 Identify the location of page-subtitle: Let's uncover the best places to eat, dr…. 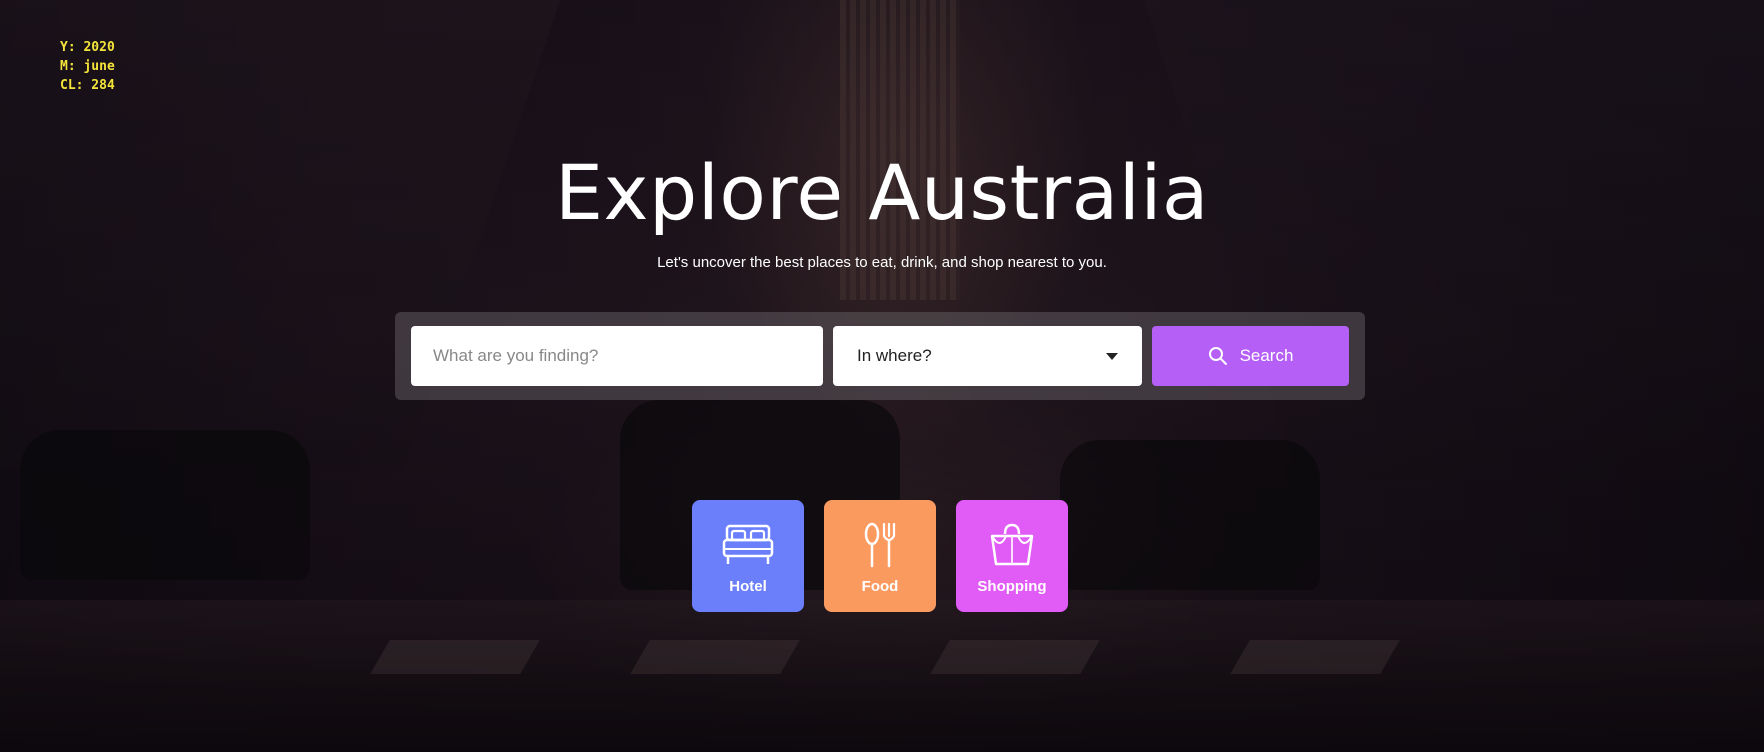
(882, 262).